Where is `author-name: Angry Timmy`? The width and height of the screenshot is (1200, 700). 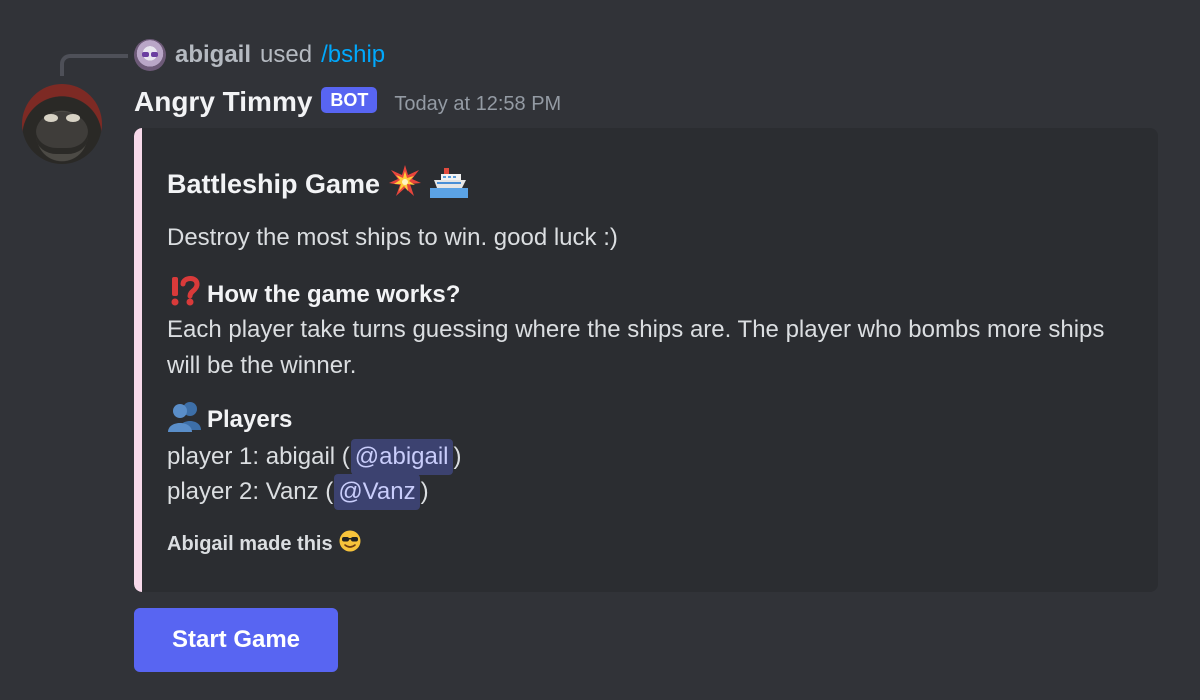
author-name: Angry Timmy is located at coordinates (223, 102).